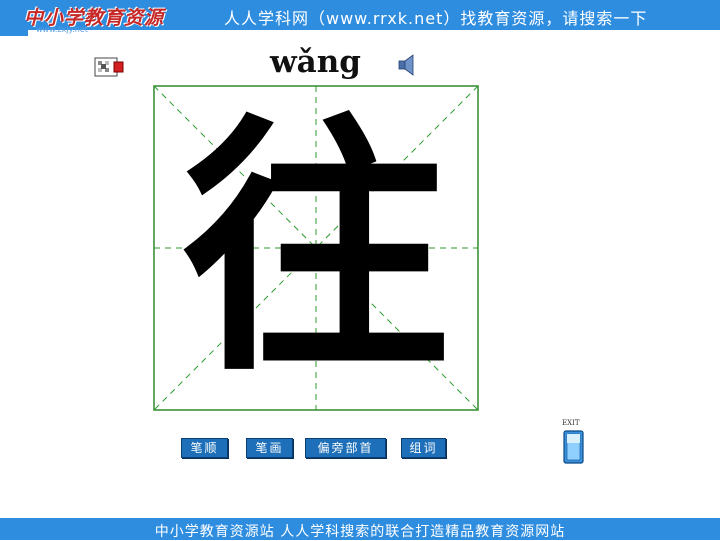 The image size is (720, 541). Describe the element at coordinates (269, 448) in the screenshot. I see `strokes-button: 笔画` at that location.